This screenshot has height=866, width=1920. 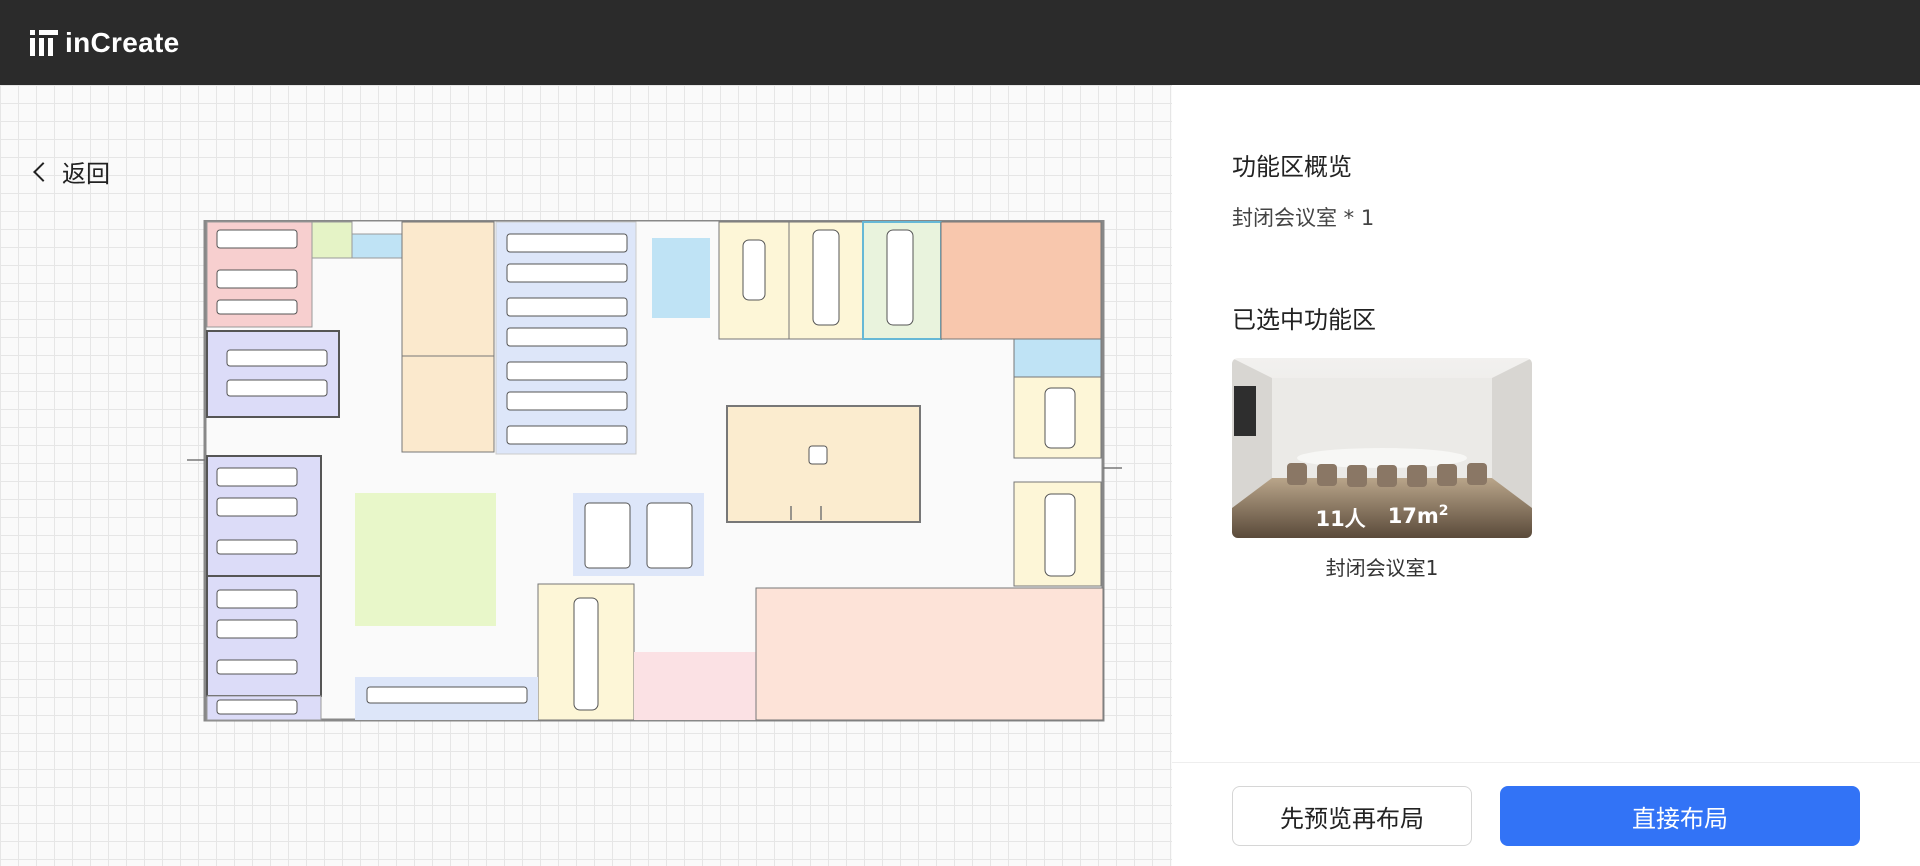 I want to click on zone-small-blue, so click(x=377, y=246).